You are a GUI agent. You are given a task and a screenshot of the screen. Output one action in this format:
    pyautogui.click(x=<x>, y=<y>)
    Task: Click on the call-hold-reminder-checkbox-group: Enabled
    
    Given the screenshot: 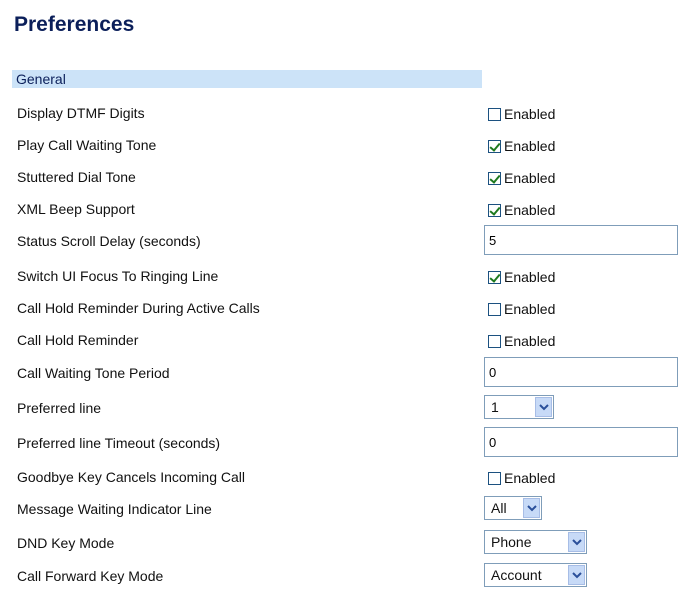 What is the action you would take?
    pyautogui.click(x=519, y=340)
    